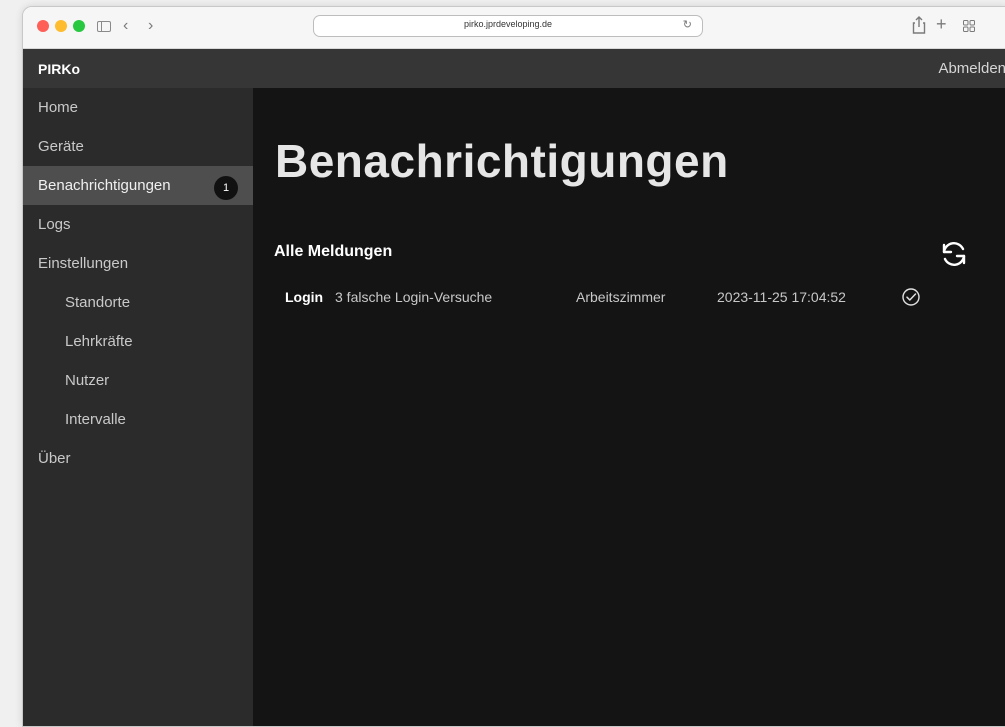 Image resolution: width=1005 pixels, height=727 pixels. Describe the element at coordinates (61, 26) in the screenshot. I see `minimize-window-button` at that location.